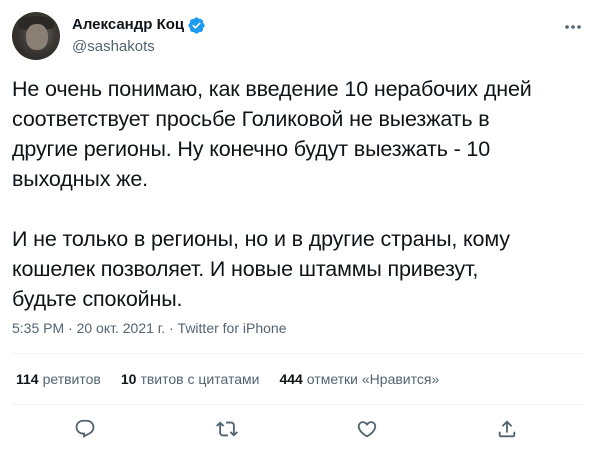 This screenshot has width=596, height=455. What do you see at coordinates (121, 328) in the screenshot?
I see `tweet-date: 20 окт. 2021 г.` at bounding box center [121, 328].